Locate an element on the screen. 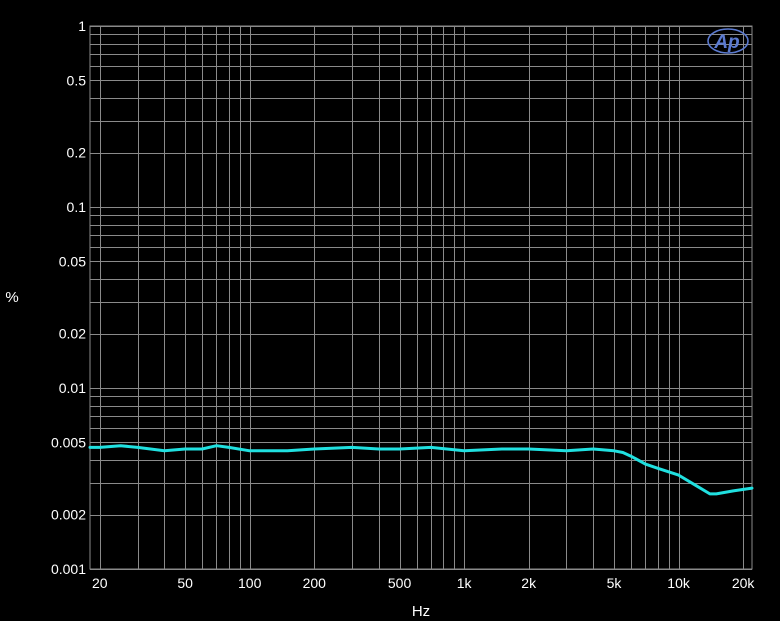 The width and height of the screenshot is (780, 621). y-tick-label: 1 is located at coordinates (82, 26).